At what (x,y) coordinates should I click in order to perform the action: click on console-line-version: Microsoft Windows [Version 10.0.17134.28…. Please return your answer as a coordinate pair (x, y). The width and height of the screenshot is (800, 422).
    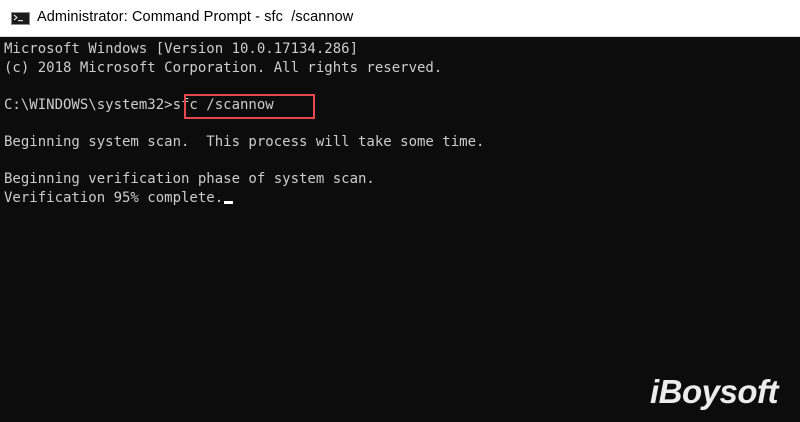
    Looking at the image, I should click on (181, 49).